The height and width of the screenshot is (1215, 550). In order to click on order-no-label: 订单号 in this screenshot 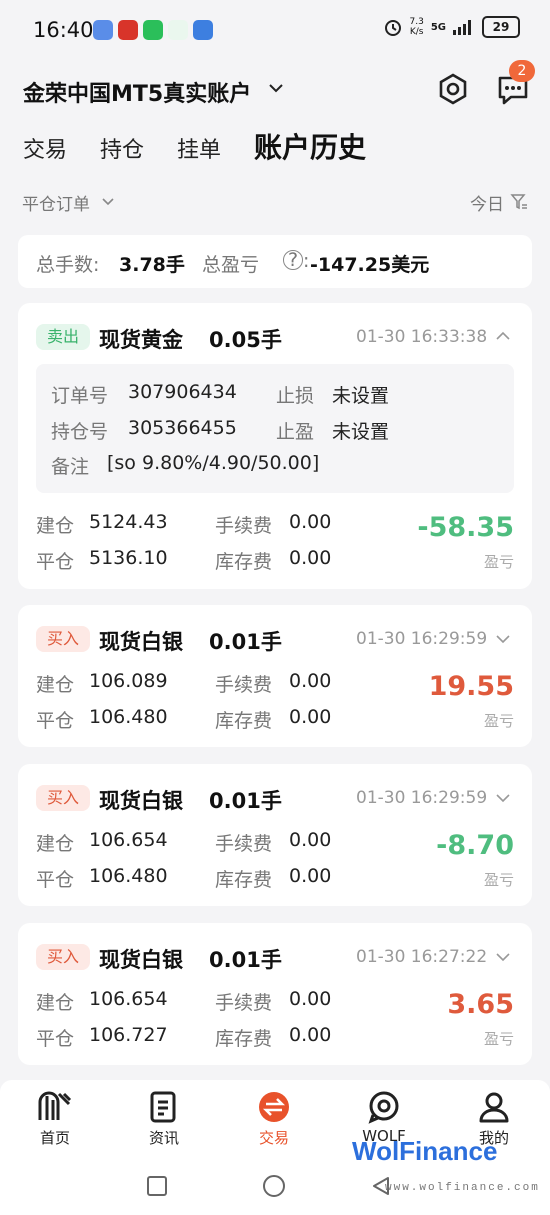, I will do `click(80, 396)`.